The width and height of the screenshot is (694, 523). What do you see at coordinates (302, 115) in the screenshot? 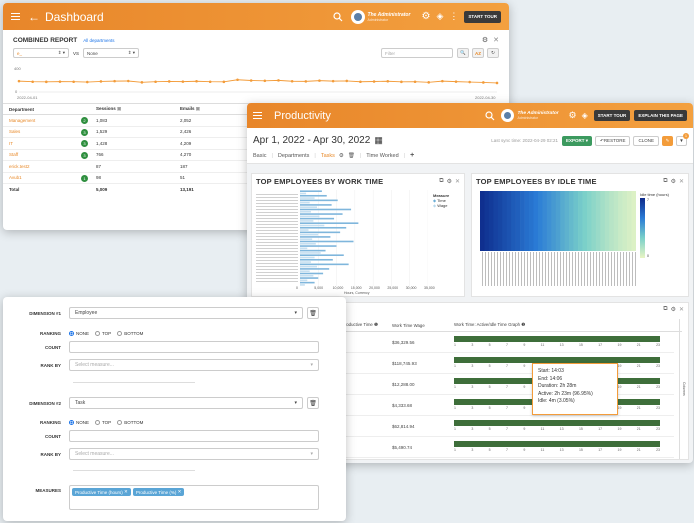
I see `page-title: Productivity` at bounding box center [302, 115].